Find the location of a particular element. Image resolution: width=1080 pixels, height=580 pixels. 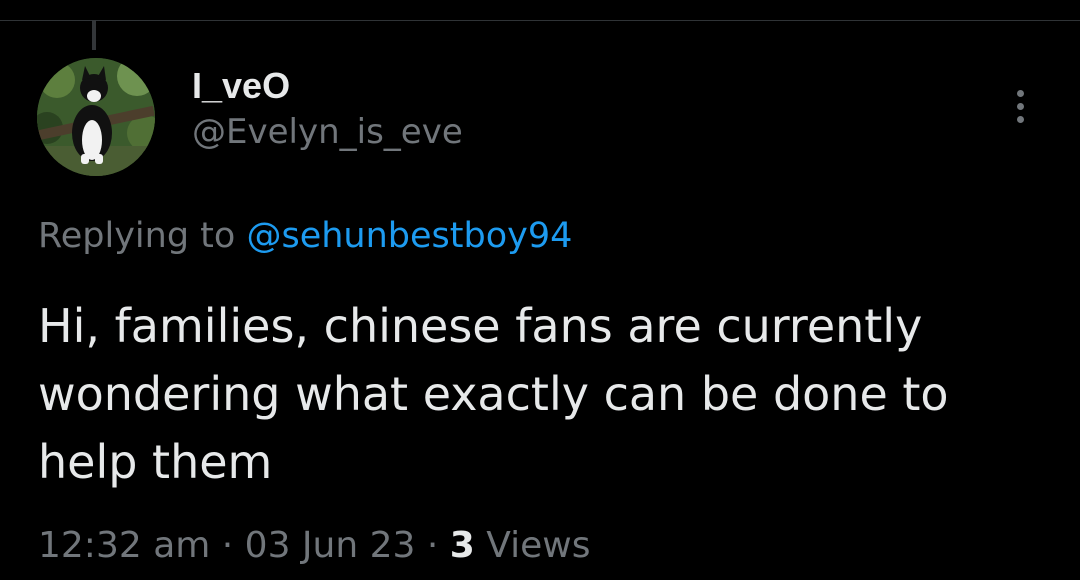

more-options-button is located at coordinates (1020, 106).